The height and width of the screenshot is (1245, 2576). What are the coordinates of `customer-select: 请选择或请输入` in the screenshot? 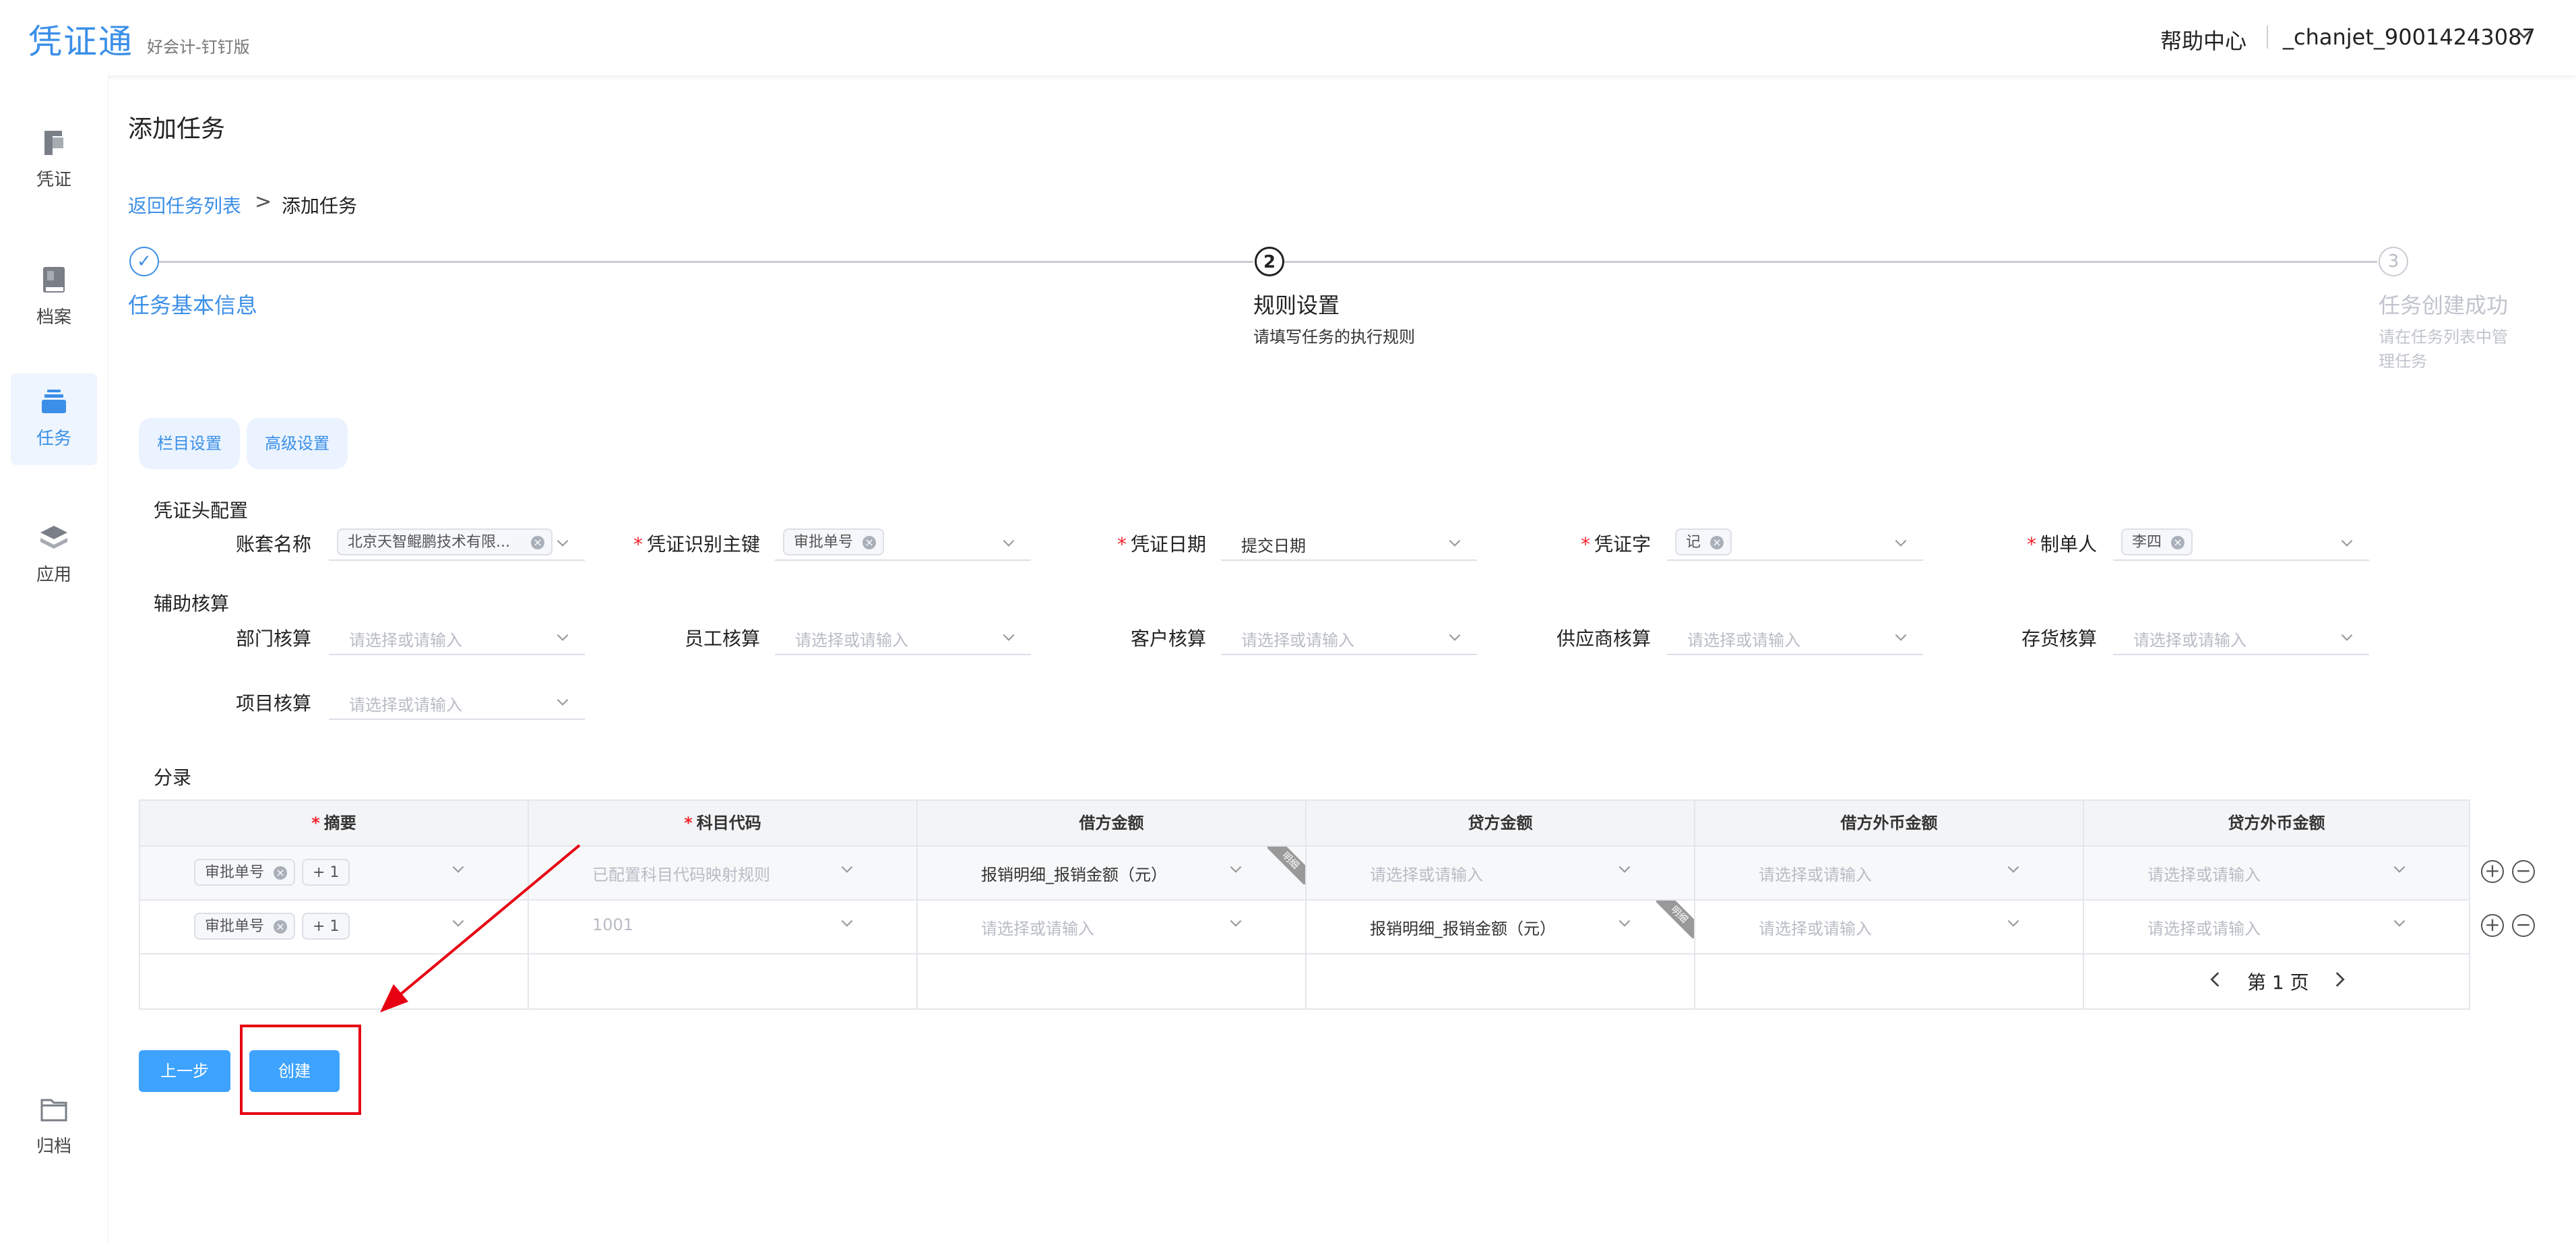 It's located at (1349, 637).